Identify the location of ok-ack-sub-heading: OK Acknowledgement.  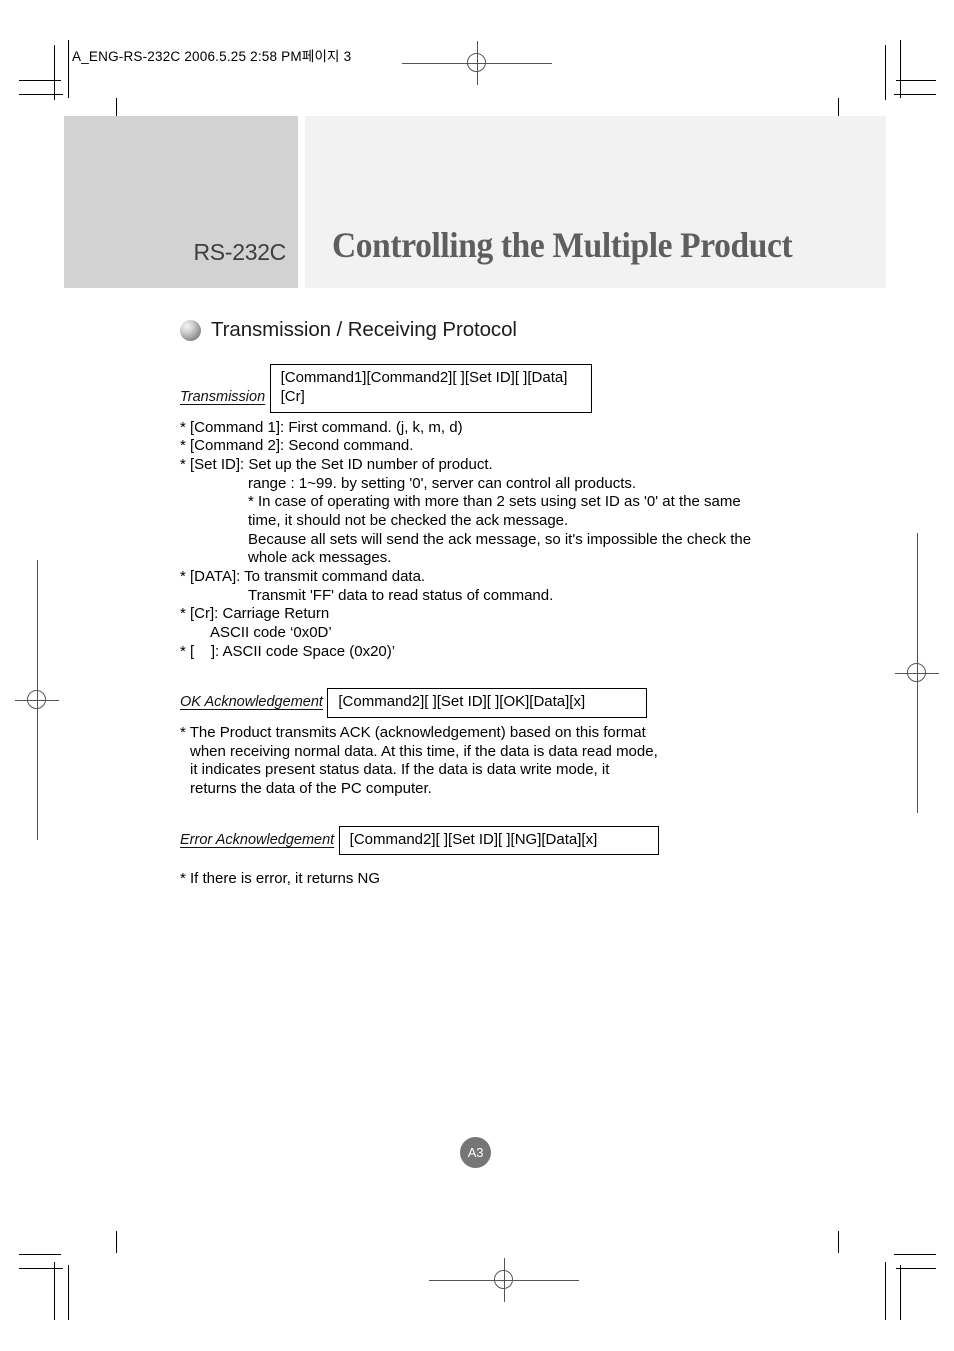
(251, 702).